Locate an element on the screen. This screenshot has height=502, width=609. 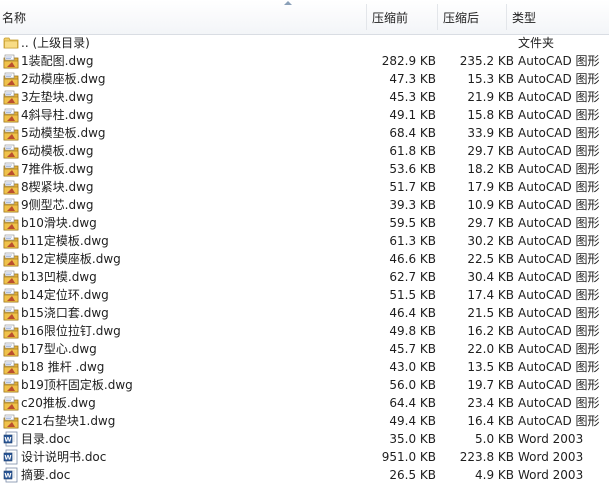
compressed-size: 4.9 KB is located at coordinates (494, 475).